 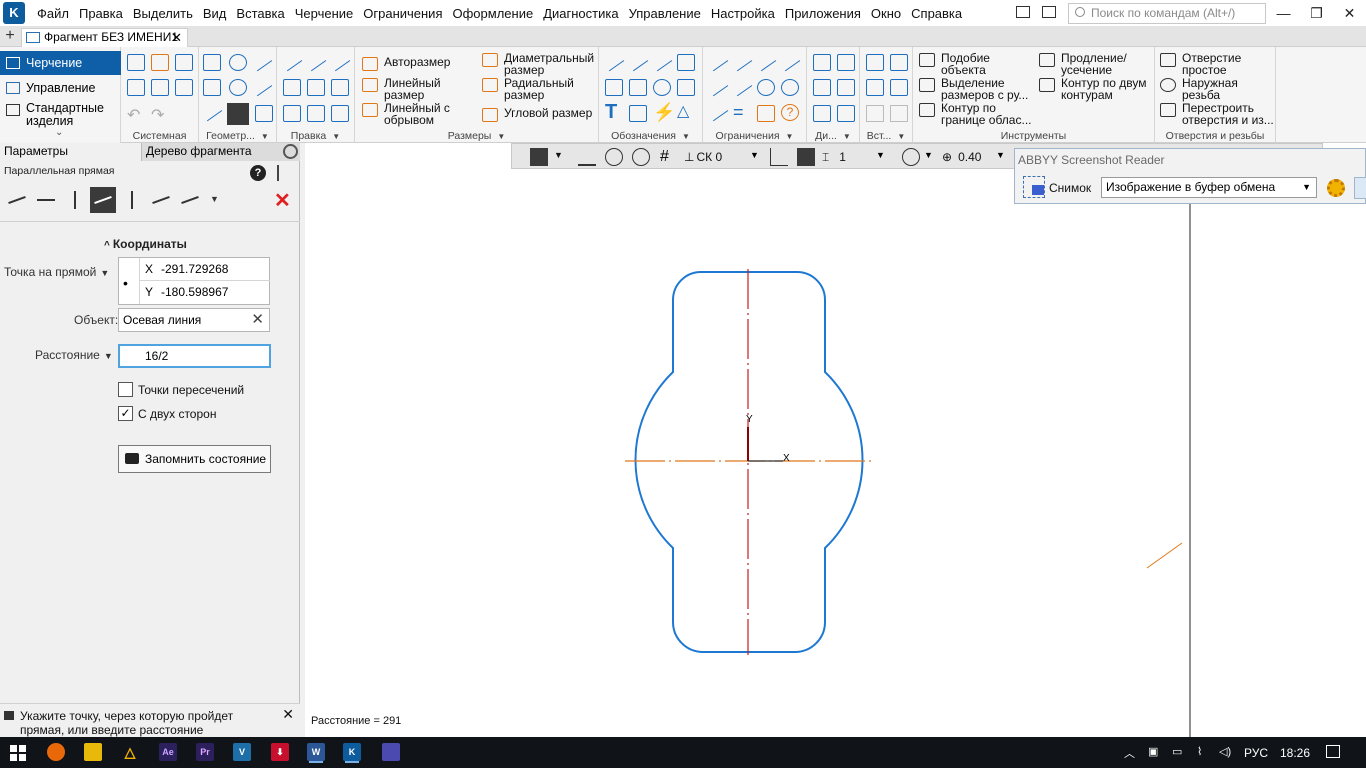 I want to click on rectangle-icon, so click(x=212, y=87).